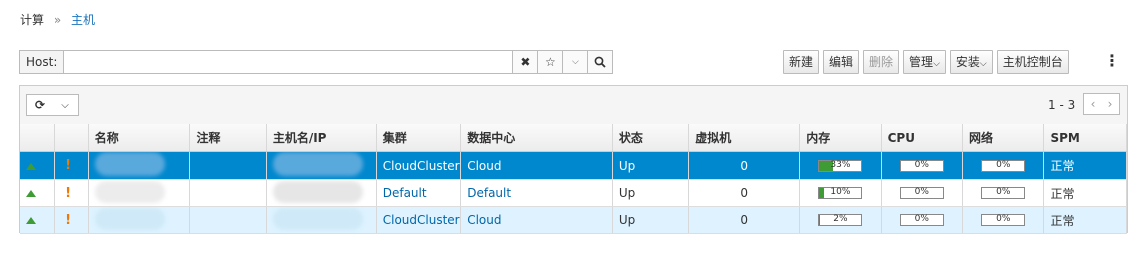  I want to click on column-header: 集群, so click(419, 138).